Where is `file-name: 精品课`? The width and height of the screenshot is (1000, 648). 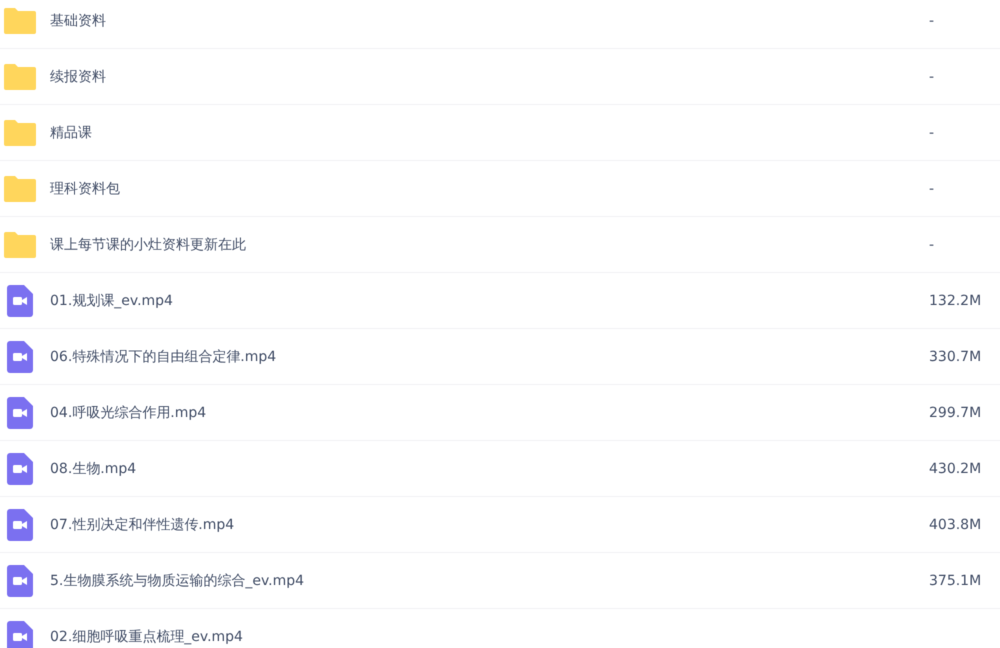 file-name: 精品课 is located at coordinates (489, 133).